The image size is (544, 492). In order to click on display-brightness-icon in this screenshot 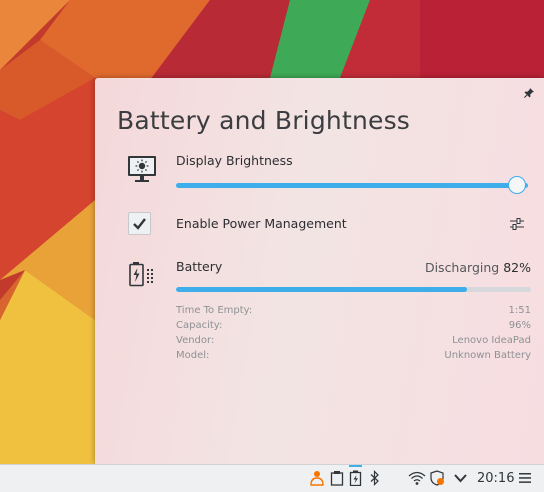, I will do `click(142, 169)`.